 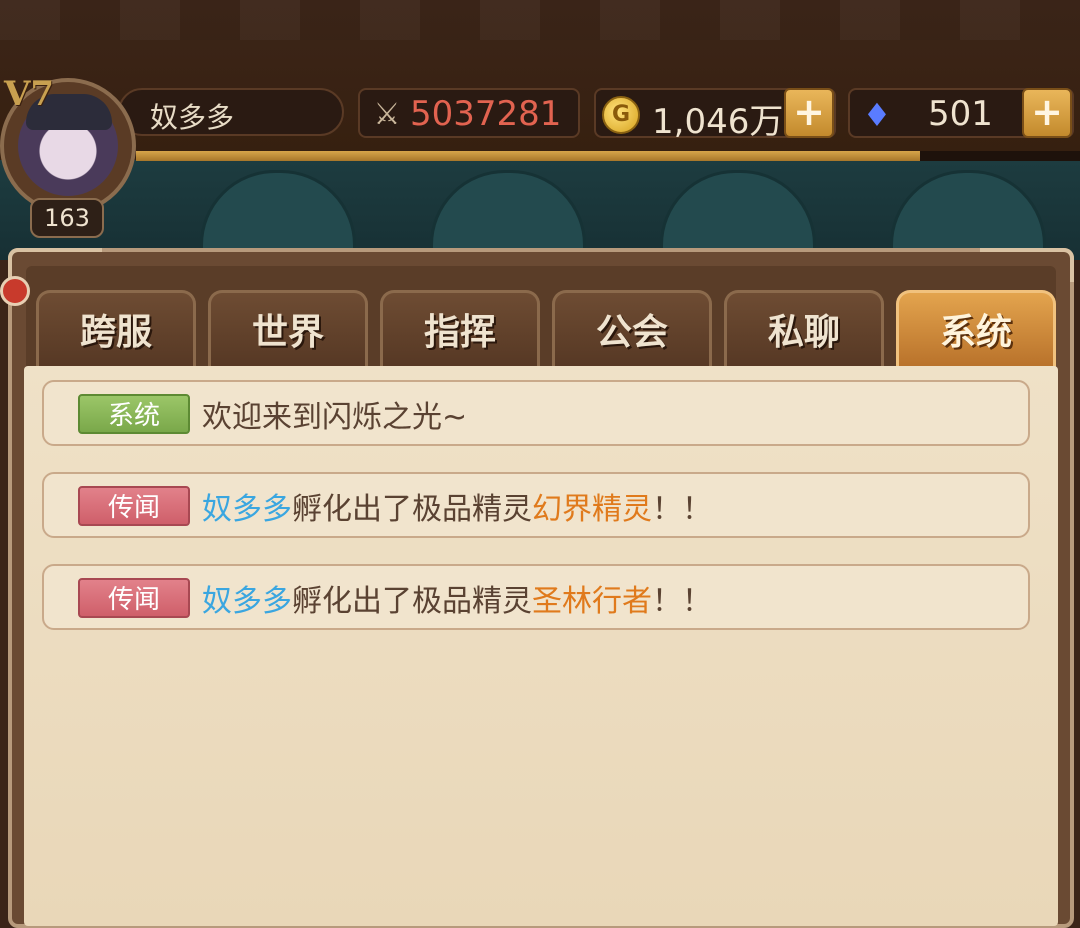 What do you see at coordinates (809, 113) in the screenshot?
I see `add-gold-button: +` at bounding box center [809, 113].